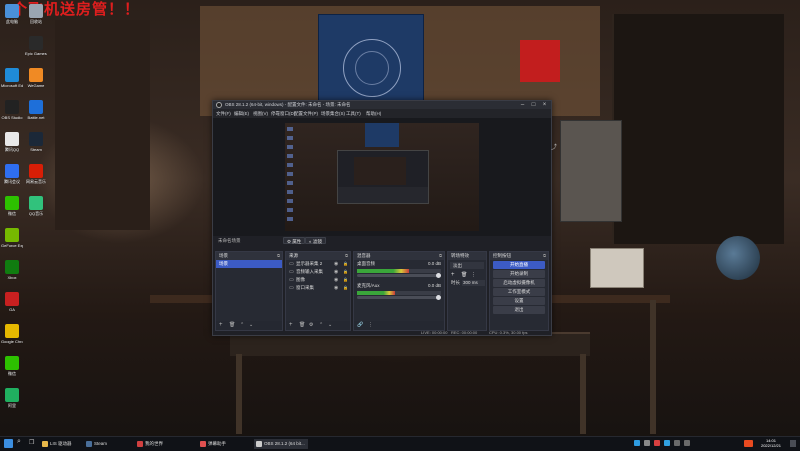 This screenshot has width=800, height=451. Describe the element at coordinates (382, 135) in the screenshot. I see `preview-poster` at that location.